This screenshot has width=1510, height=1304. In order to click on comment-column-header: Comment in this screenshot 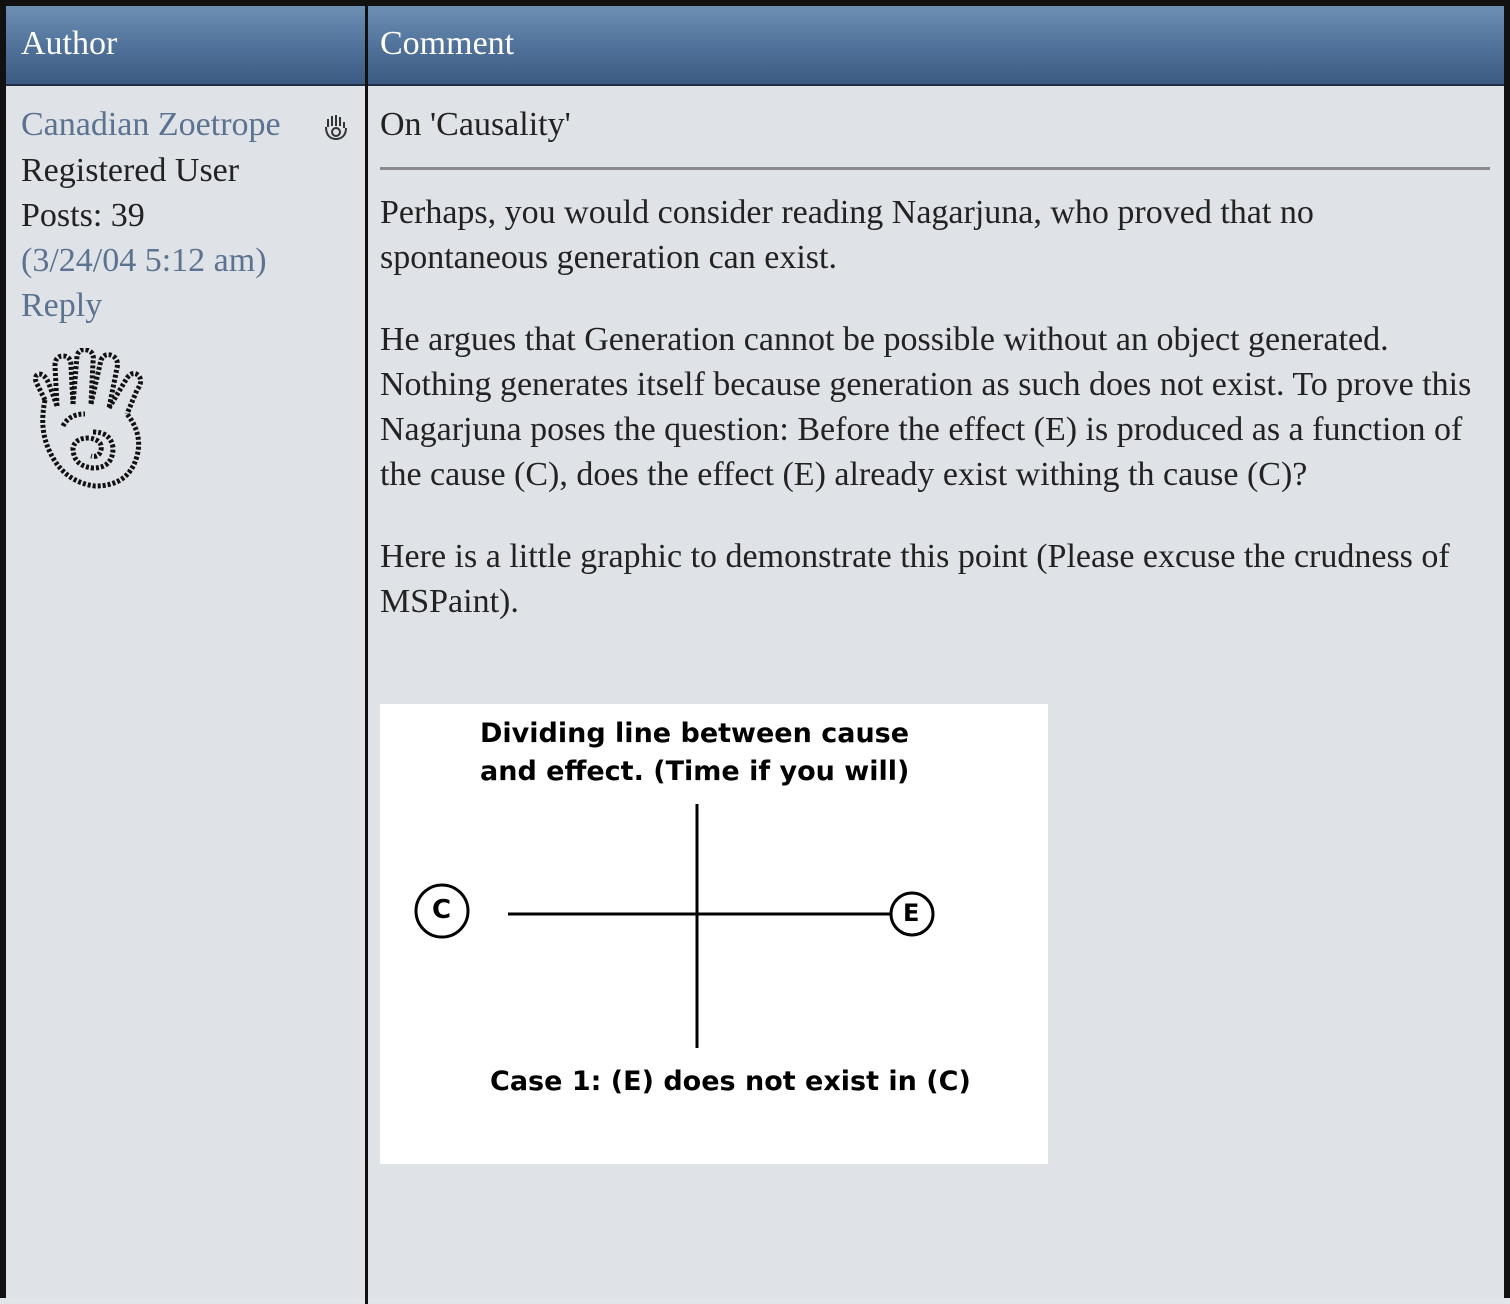, I will do `click(447, 43)`.